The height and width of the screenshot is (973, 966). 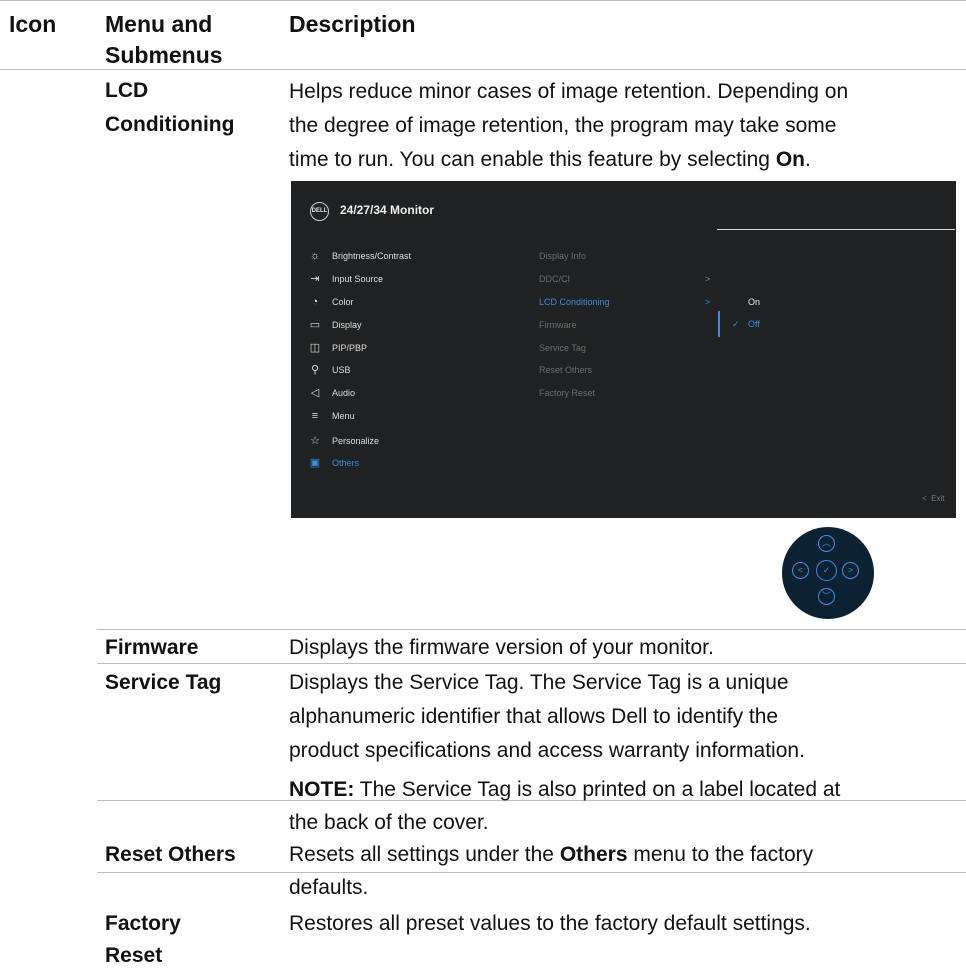 I want to click on firmware-label: Firmware, so click(x=152, y=647).